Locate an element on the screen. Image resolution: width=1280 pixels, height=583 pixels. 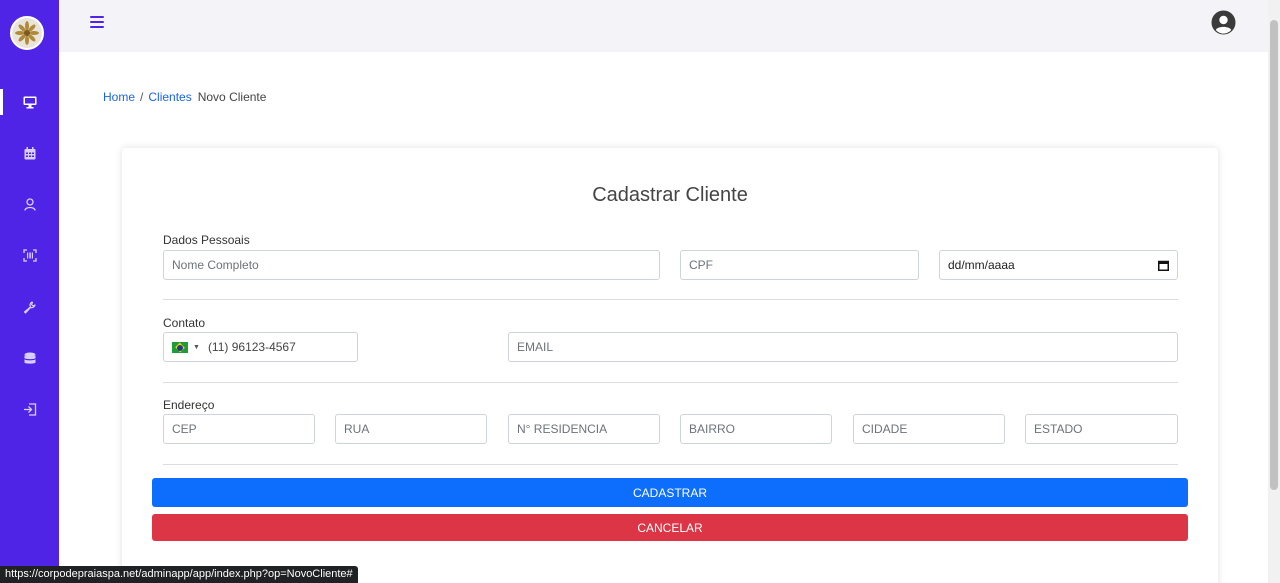
house-number-input is located at coordinates (584, 429).